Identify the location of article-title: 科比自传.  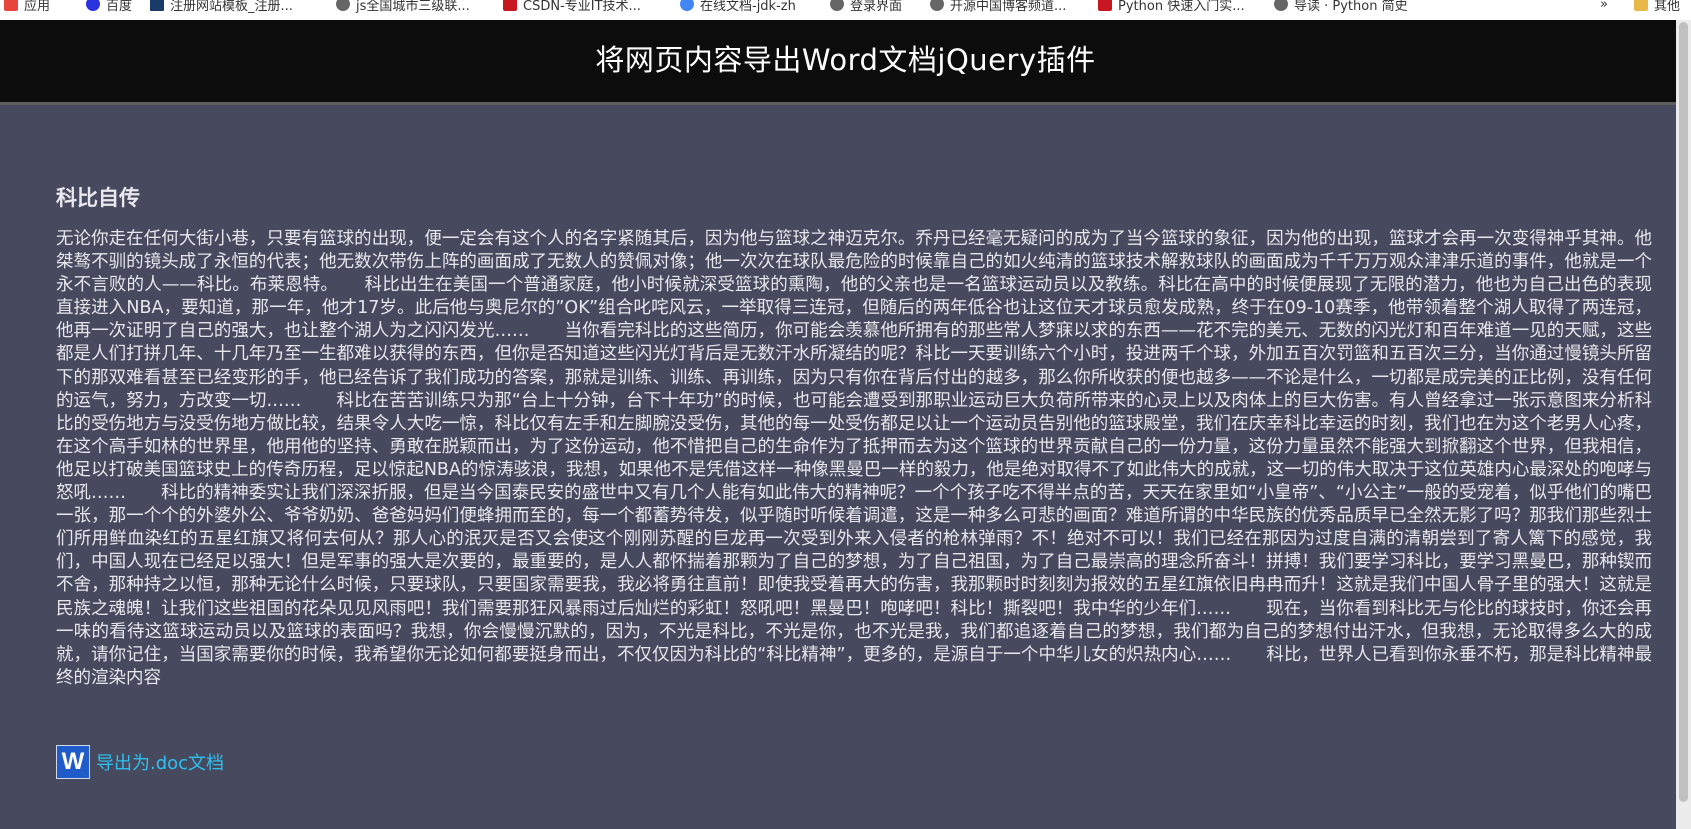
(98, 198).